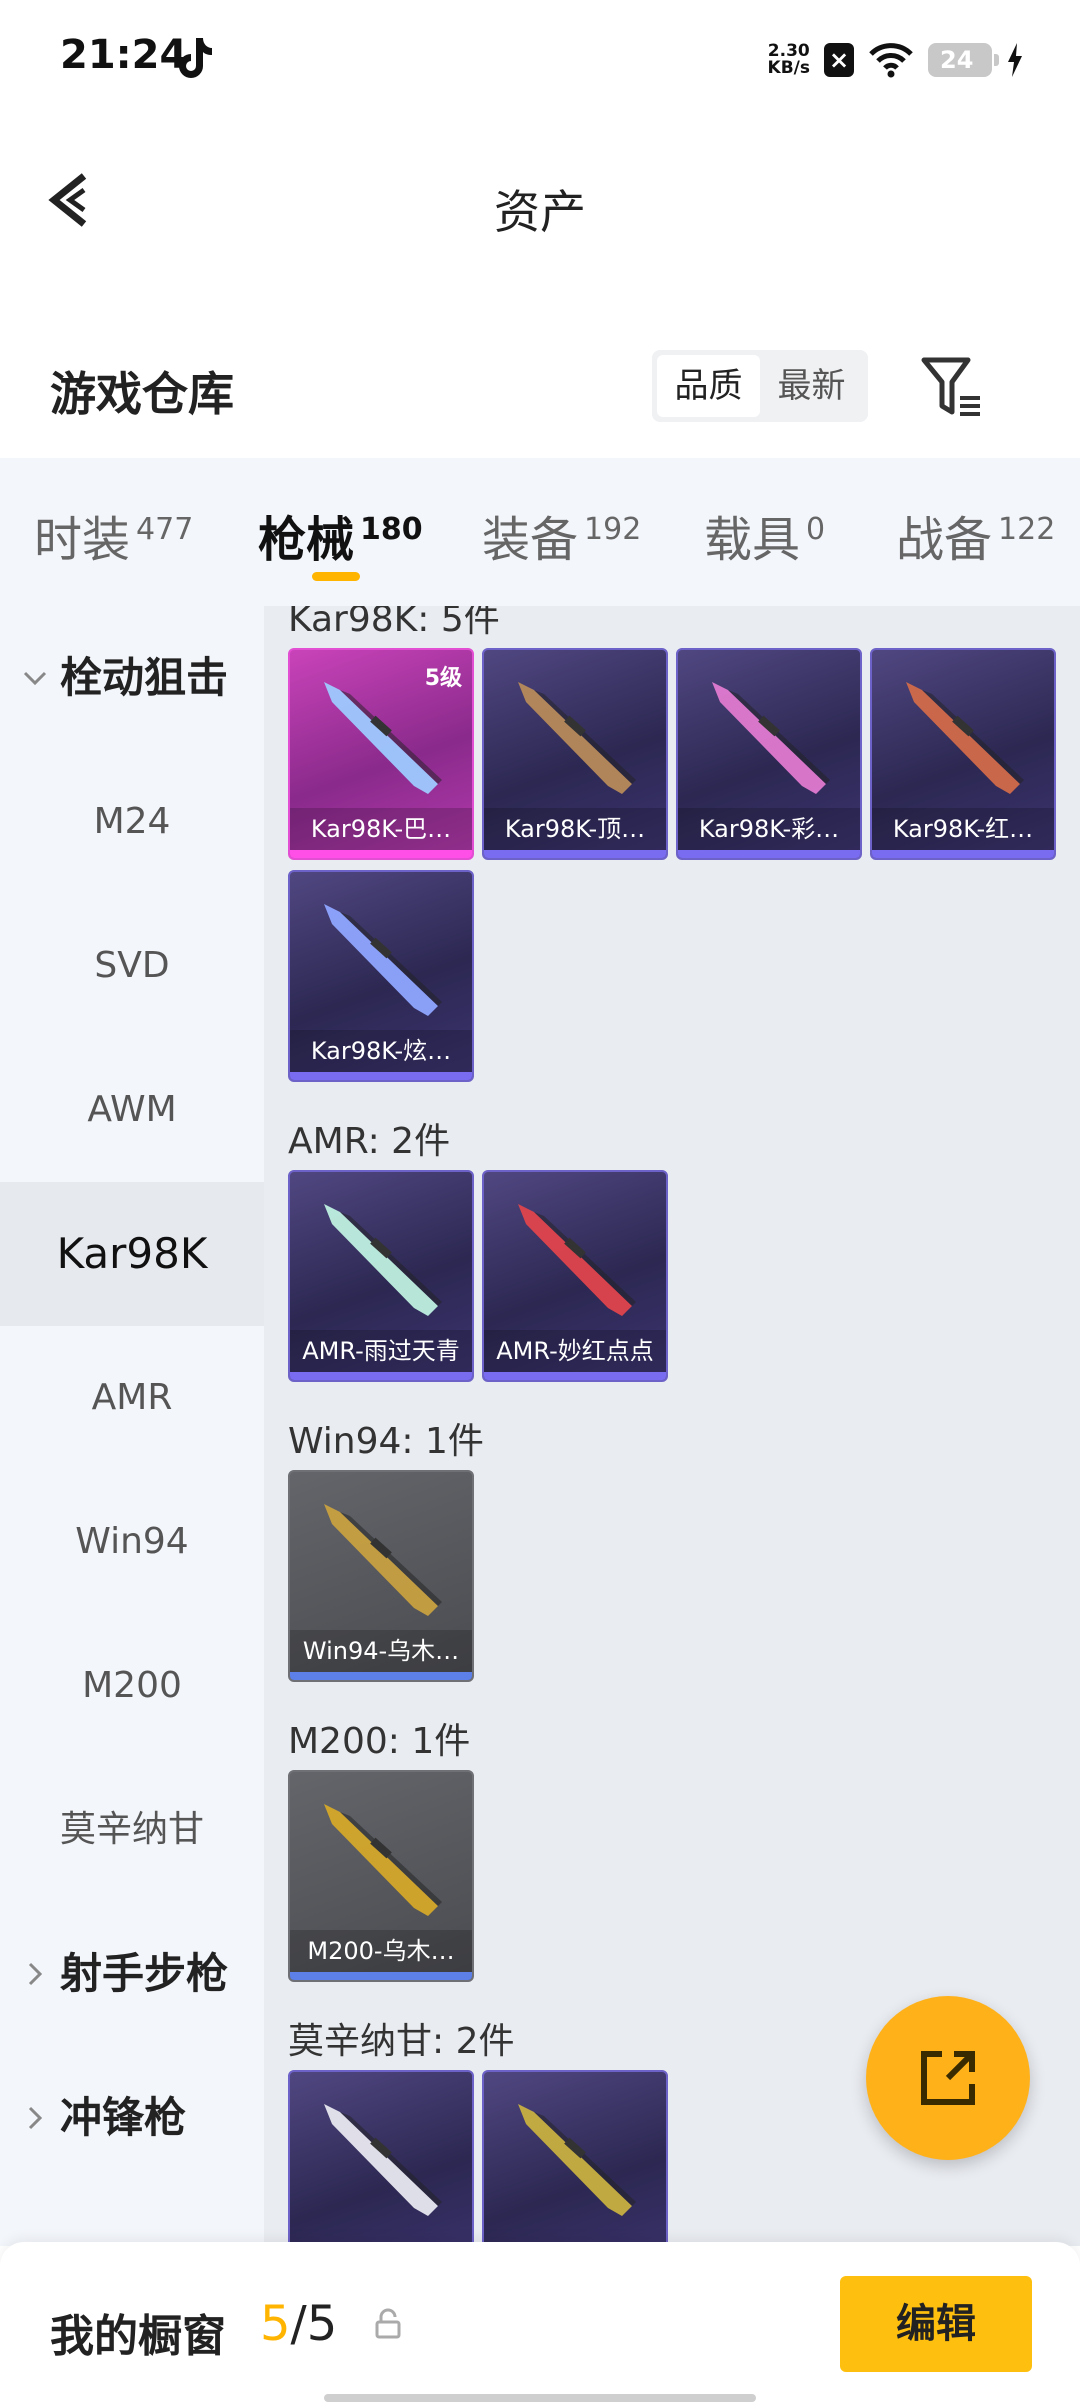 Image resolution: width=1080 pixels, height=2408 pixels. Describe the element at coordinates (788, 68) in the screenshot. I see `net-speed-unit: KB/s` at that location.